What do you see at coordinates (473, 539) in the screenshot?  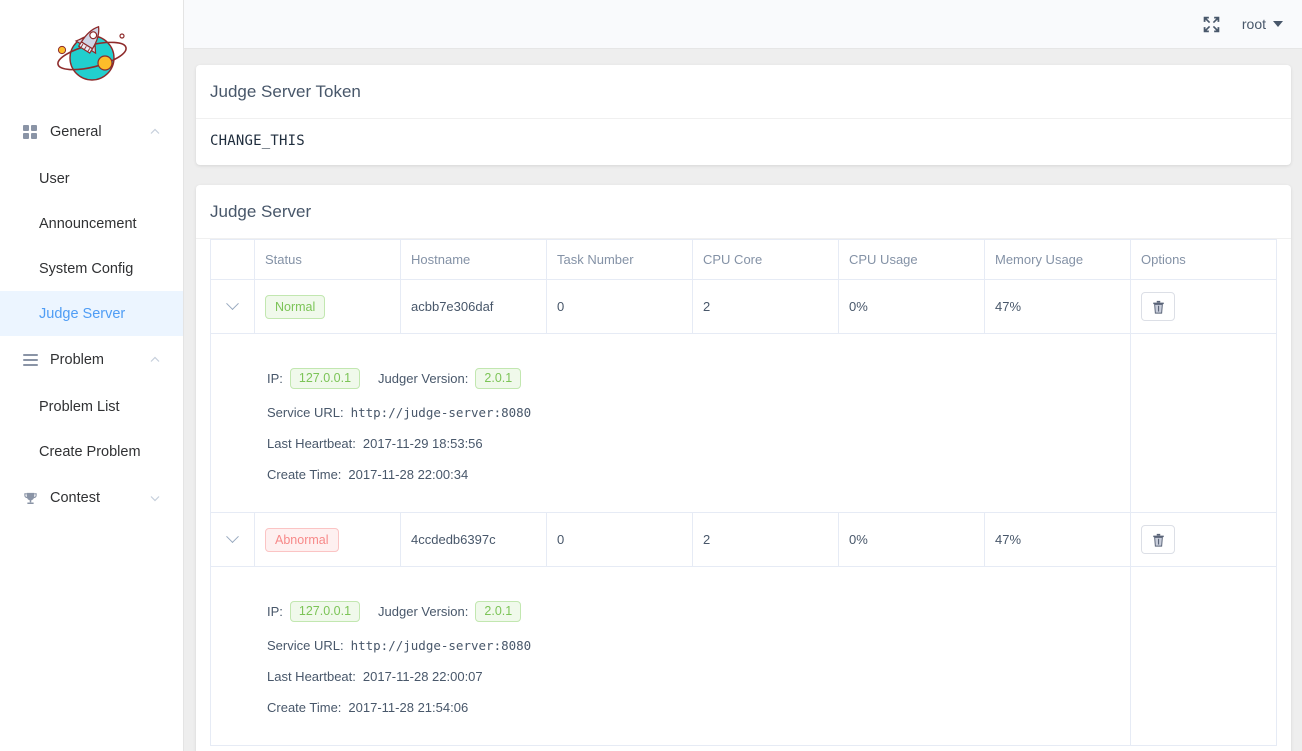 I see `cell-hostname: 4ccdedb6397c` at bounding box center [473, 539].